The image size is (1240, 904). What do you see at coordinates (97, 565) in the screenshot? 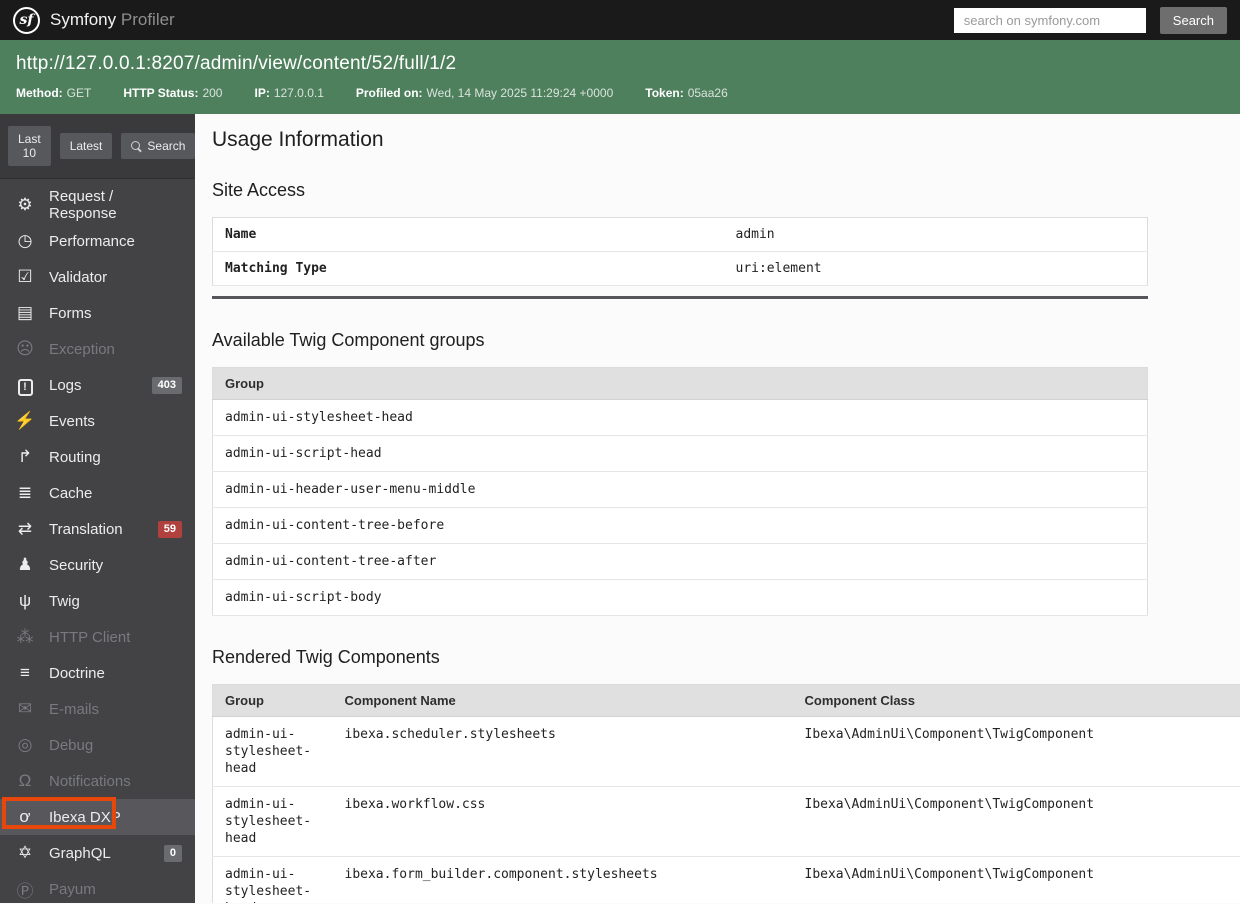
I see `sidebar-item-security: ♟ Security` at bounding box center [97, 565].